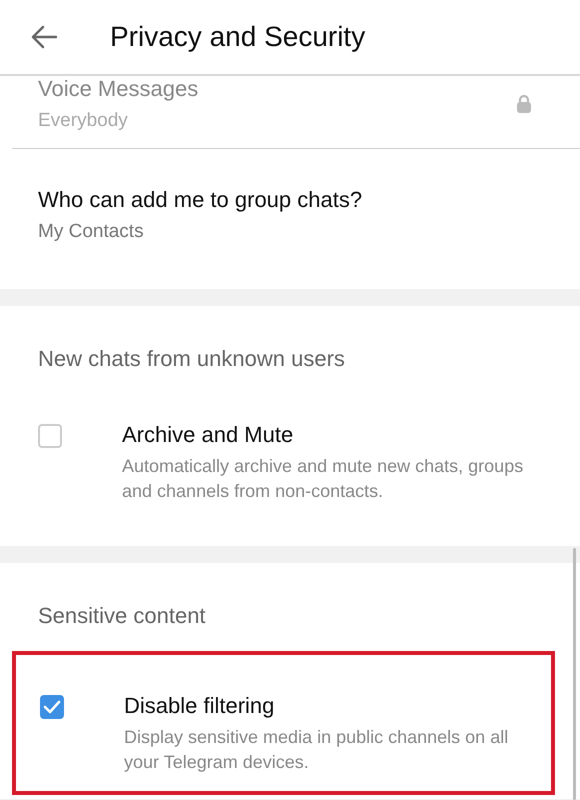 Image resolution: width=580 pixels, height=800 pixels. What do you see at coordinates (91, 232) in the screenshot?
I see `setting-value: My Contacts` at bounding box center [91, 232].